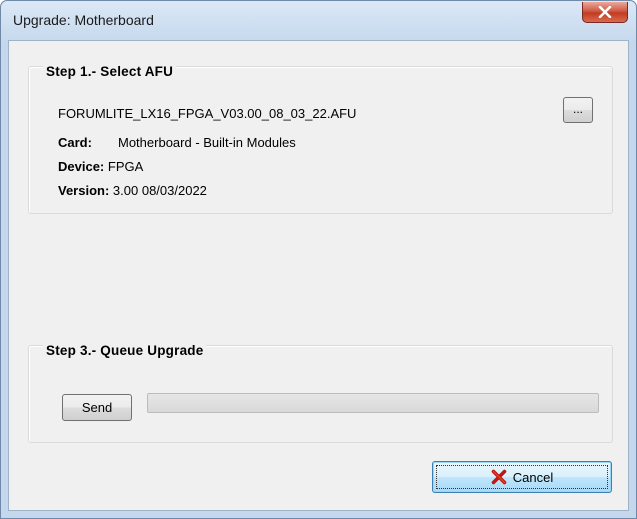  I want to click on close-x-icon, so click(605, 12).